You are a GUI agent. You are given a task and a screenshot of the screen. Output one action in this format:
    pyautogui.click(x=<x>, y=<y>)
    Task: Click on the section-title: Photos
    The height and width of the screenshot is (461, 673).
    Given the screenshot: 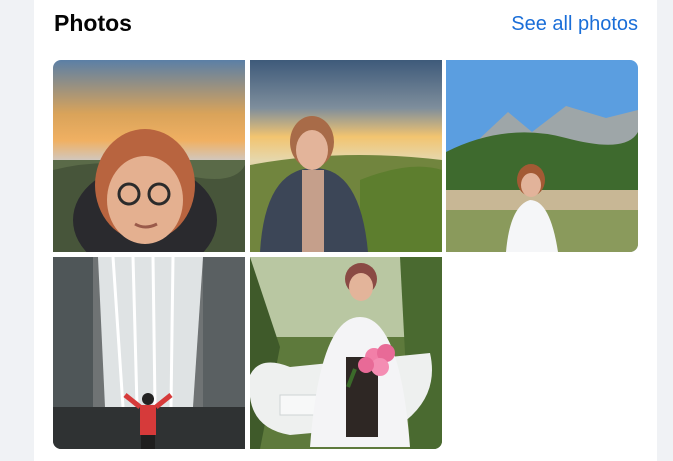 What is the action you would take?
    pyautogui.click(x=93, y=23)
    